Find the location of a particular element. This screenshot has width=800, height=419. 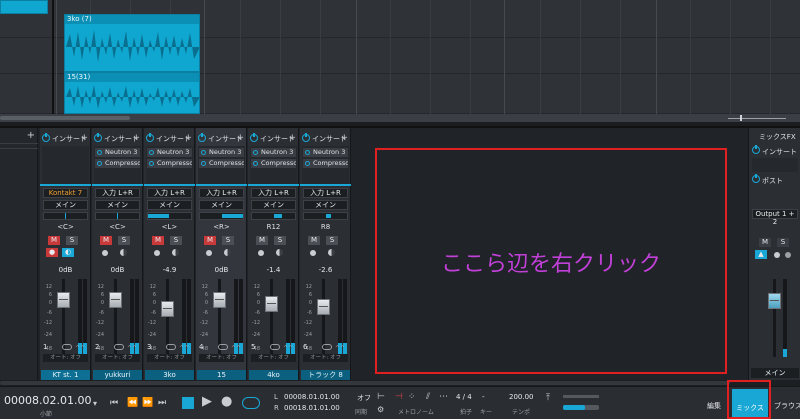

metronome-settings-icon: ⋯ is located at coordinates (443, 397).